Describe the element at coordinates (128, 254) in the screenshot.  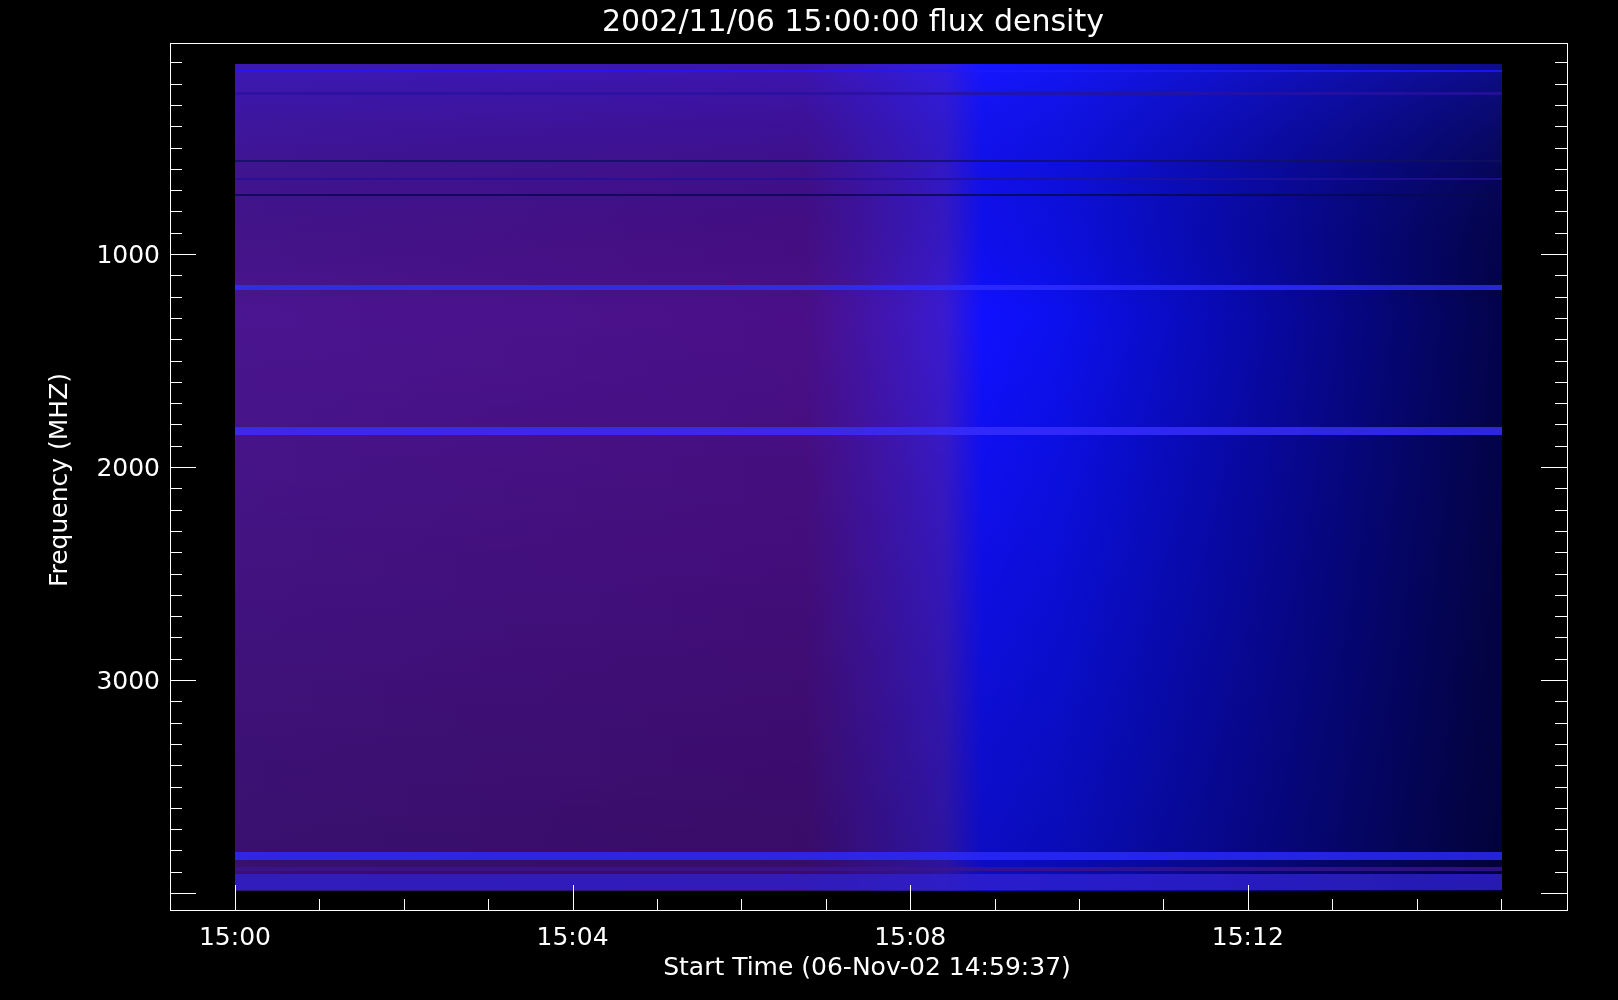
I see `y-tick-label: 1000` at that location.